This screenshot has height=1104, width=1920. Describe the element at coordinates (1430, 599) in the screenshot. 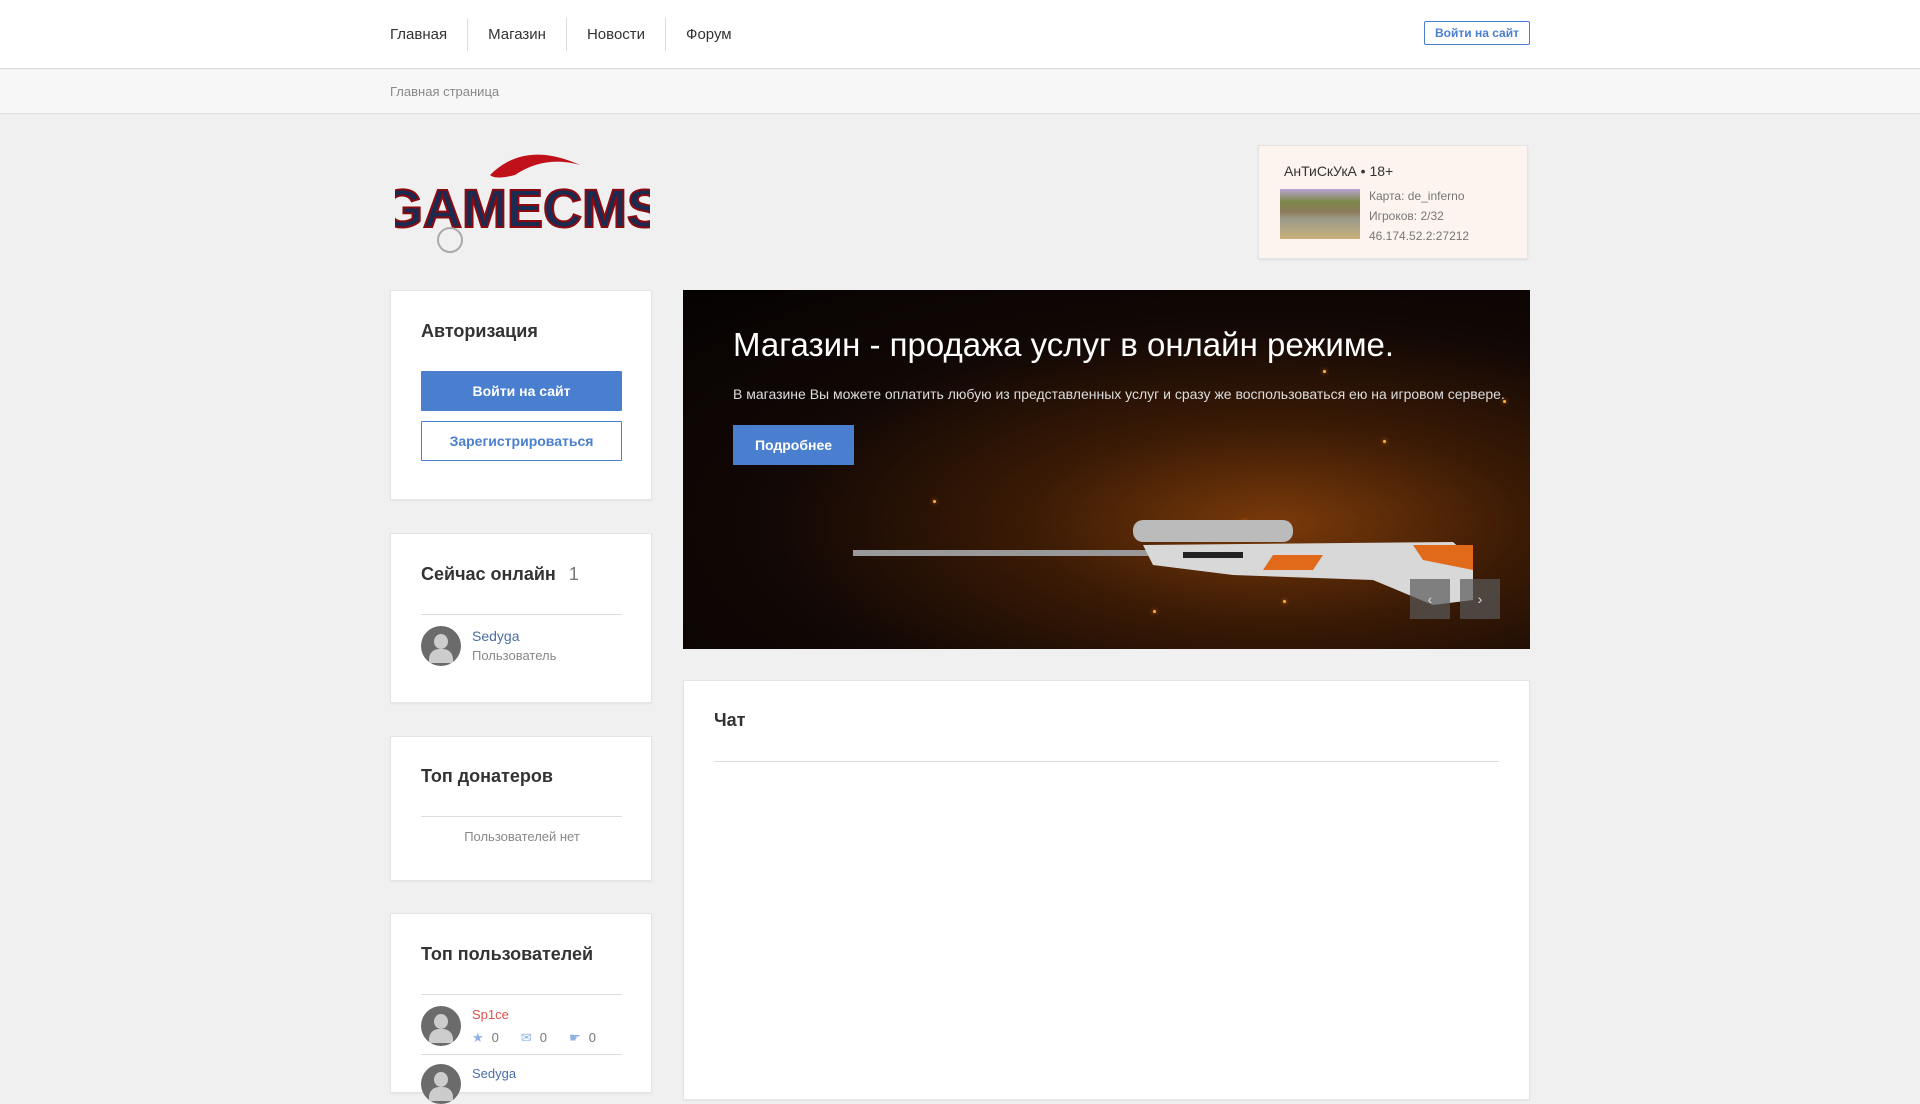

I see `slider-prev-button: ‹` at that location.